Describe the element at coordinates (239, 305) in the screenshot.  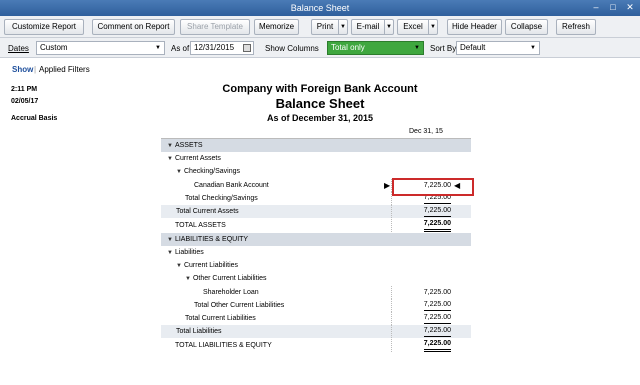
I see `row-label: Total Other Current Liabilities` at that location.